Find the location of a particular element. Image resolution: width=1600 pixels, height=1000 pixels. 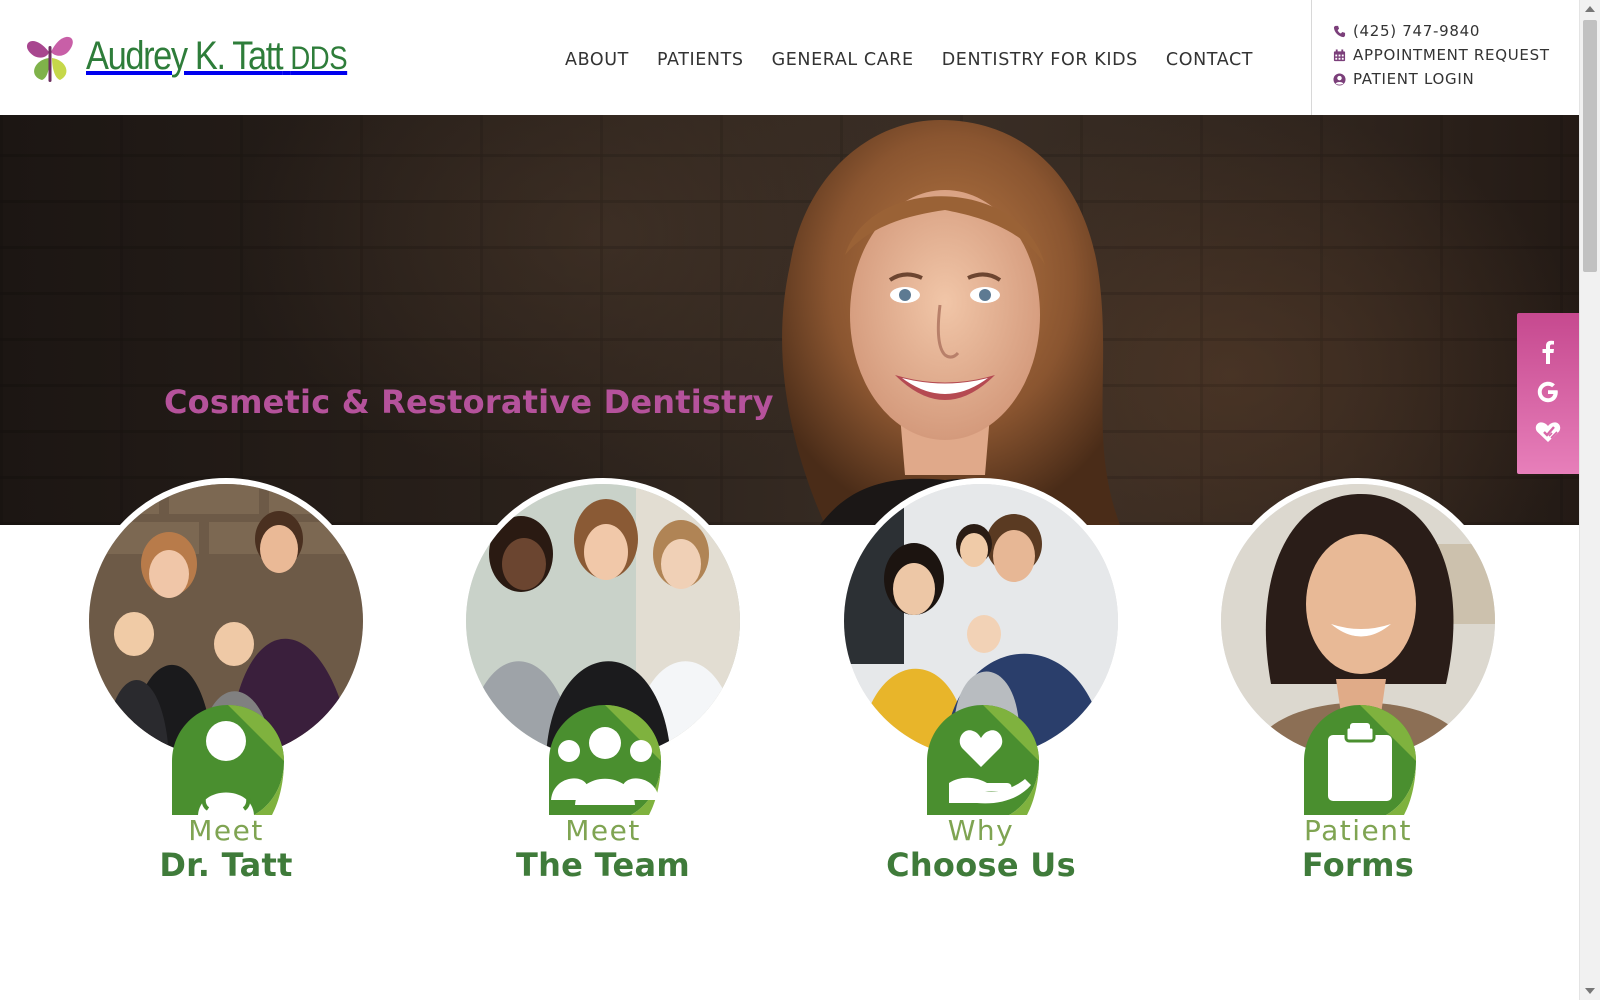

nav-item-general-care: GENERAL CARE is located at coordinates (843, 60).